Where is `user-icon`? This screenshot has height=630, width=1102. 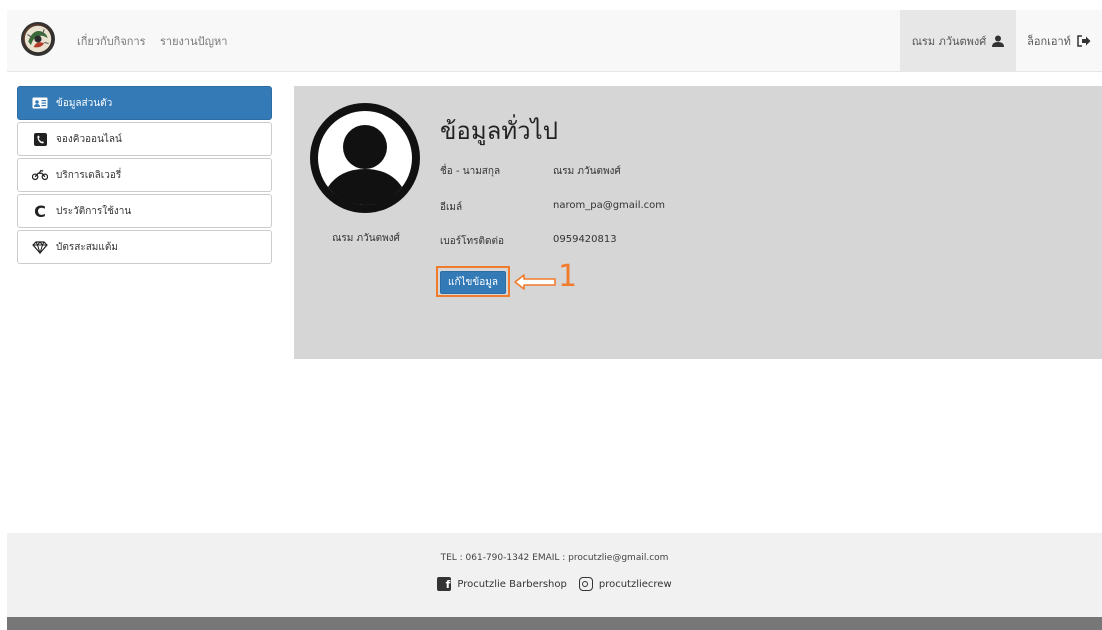 user-icon is located at coordinates (998, 41).